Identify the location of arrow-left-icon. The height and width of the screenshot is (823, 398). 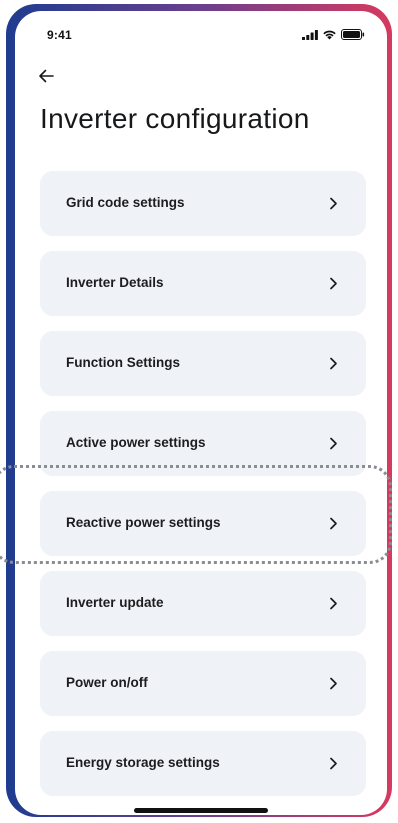
(46, 76).